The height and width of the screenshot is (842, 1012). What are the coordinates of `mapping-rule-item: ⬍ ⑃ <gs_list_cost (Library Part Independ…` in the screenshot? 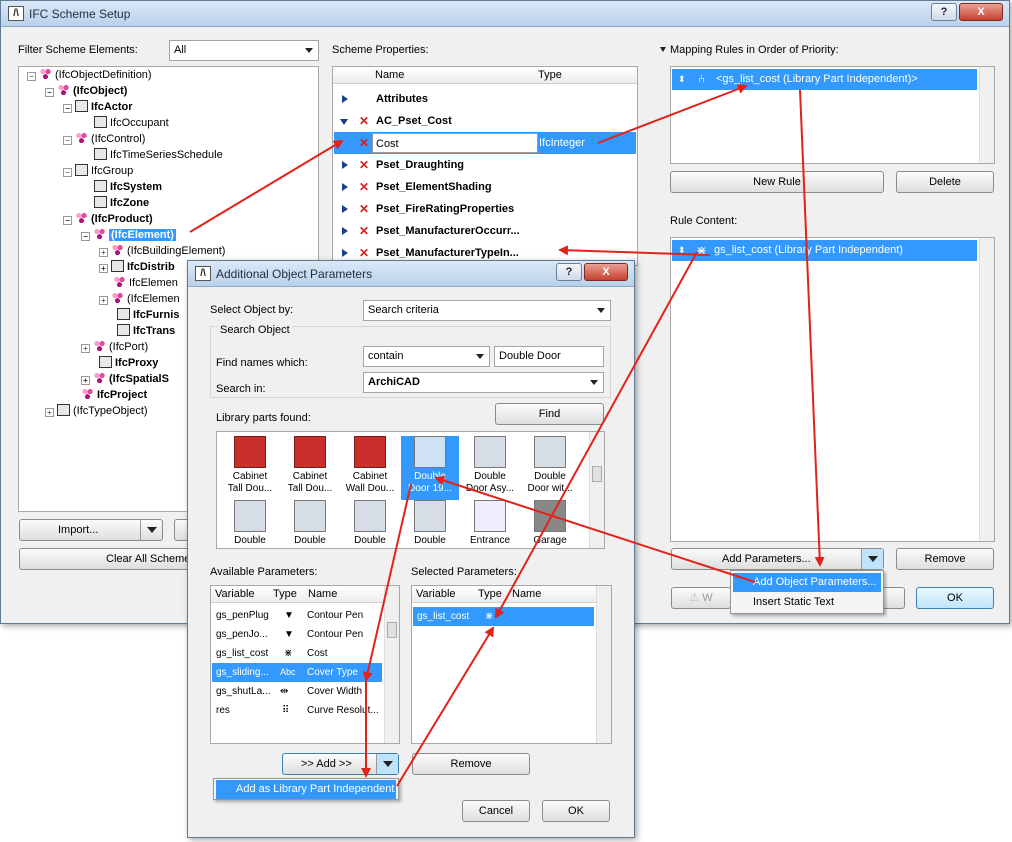 It's located at (824, 79).